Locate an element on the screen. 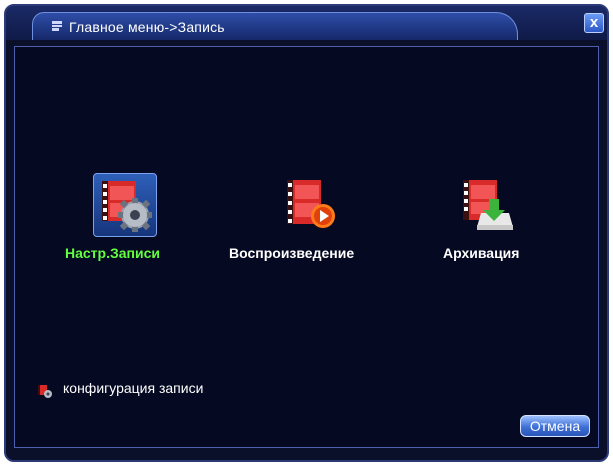 The width and height of the screenshot is (613, 466). record-config-icon is located at coordinates (45, 391).